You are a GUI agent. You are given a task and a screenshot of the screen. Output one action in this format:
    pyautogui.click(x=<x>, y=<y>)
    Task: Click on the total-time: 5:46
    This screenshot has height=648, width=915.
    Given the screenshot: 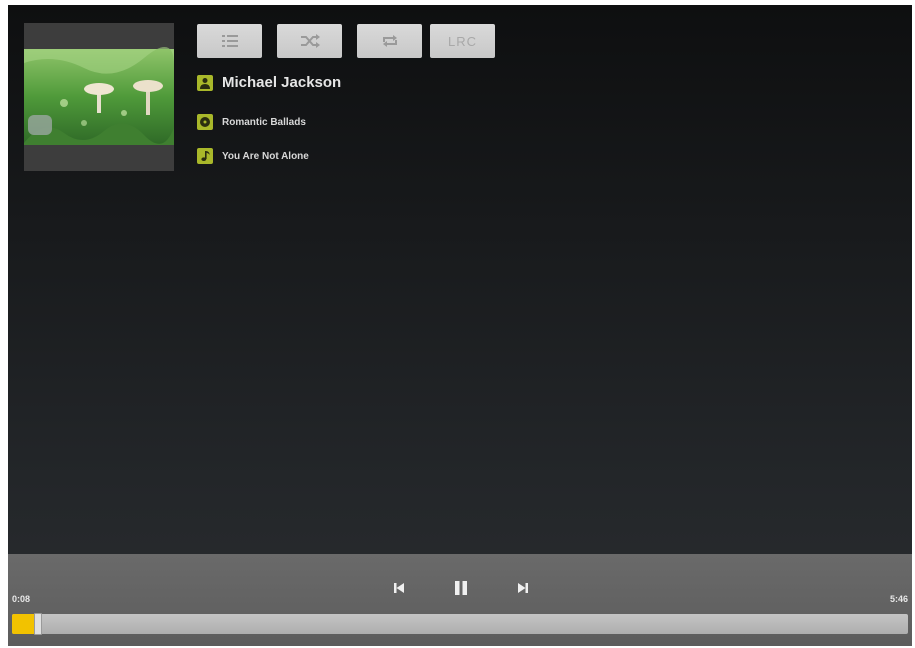 What is the action you would take?
    pyautogui.click(x=898, y=599)
    